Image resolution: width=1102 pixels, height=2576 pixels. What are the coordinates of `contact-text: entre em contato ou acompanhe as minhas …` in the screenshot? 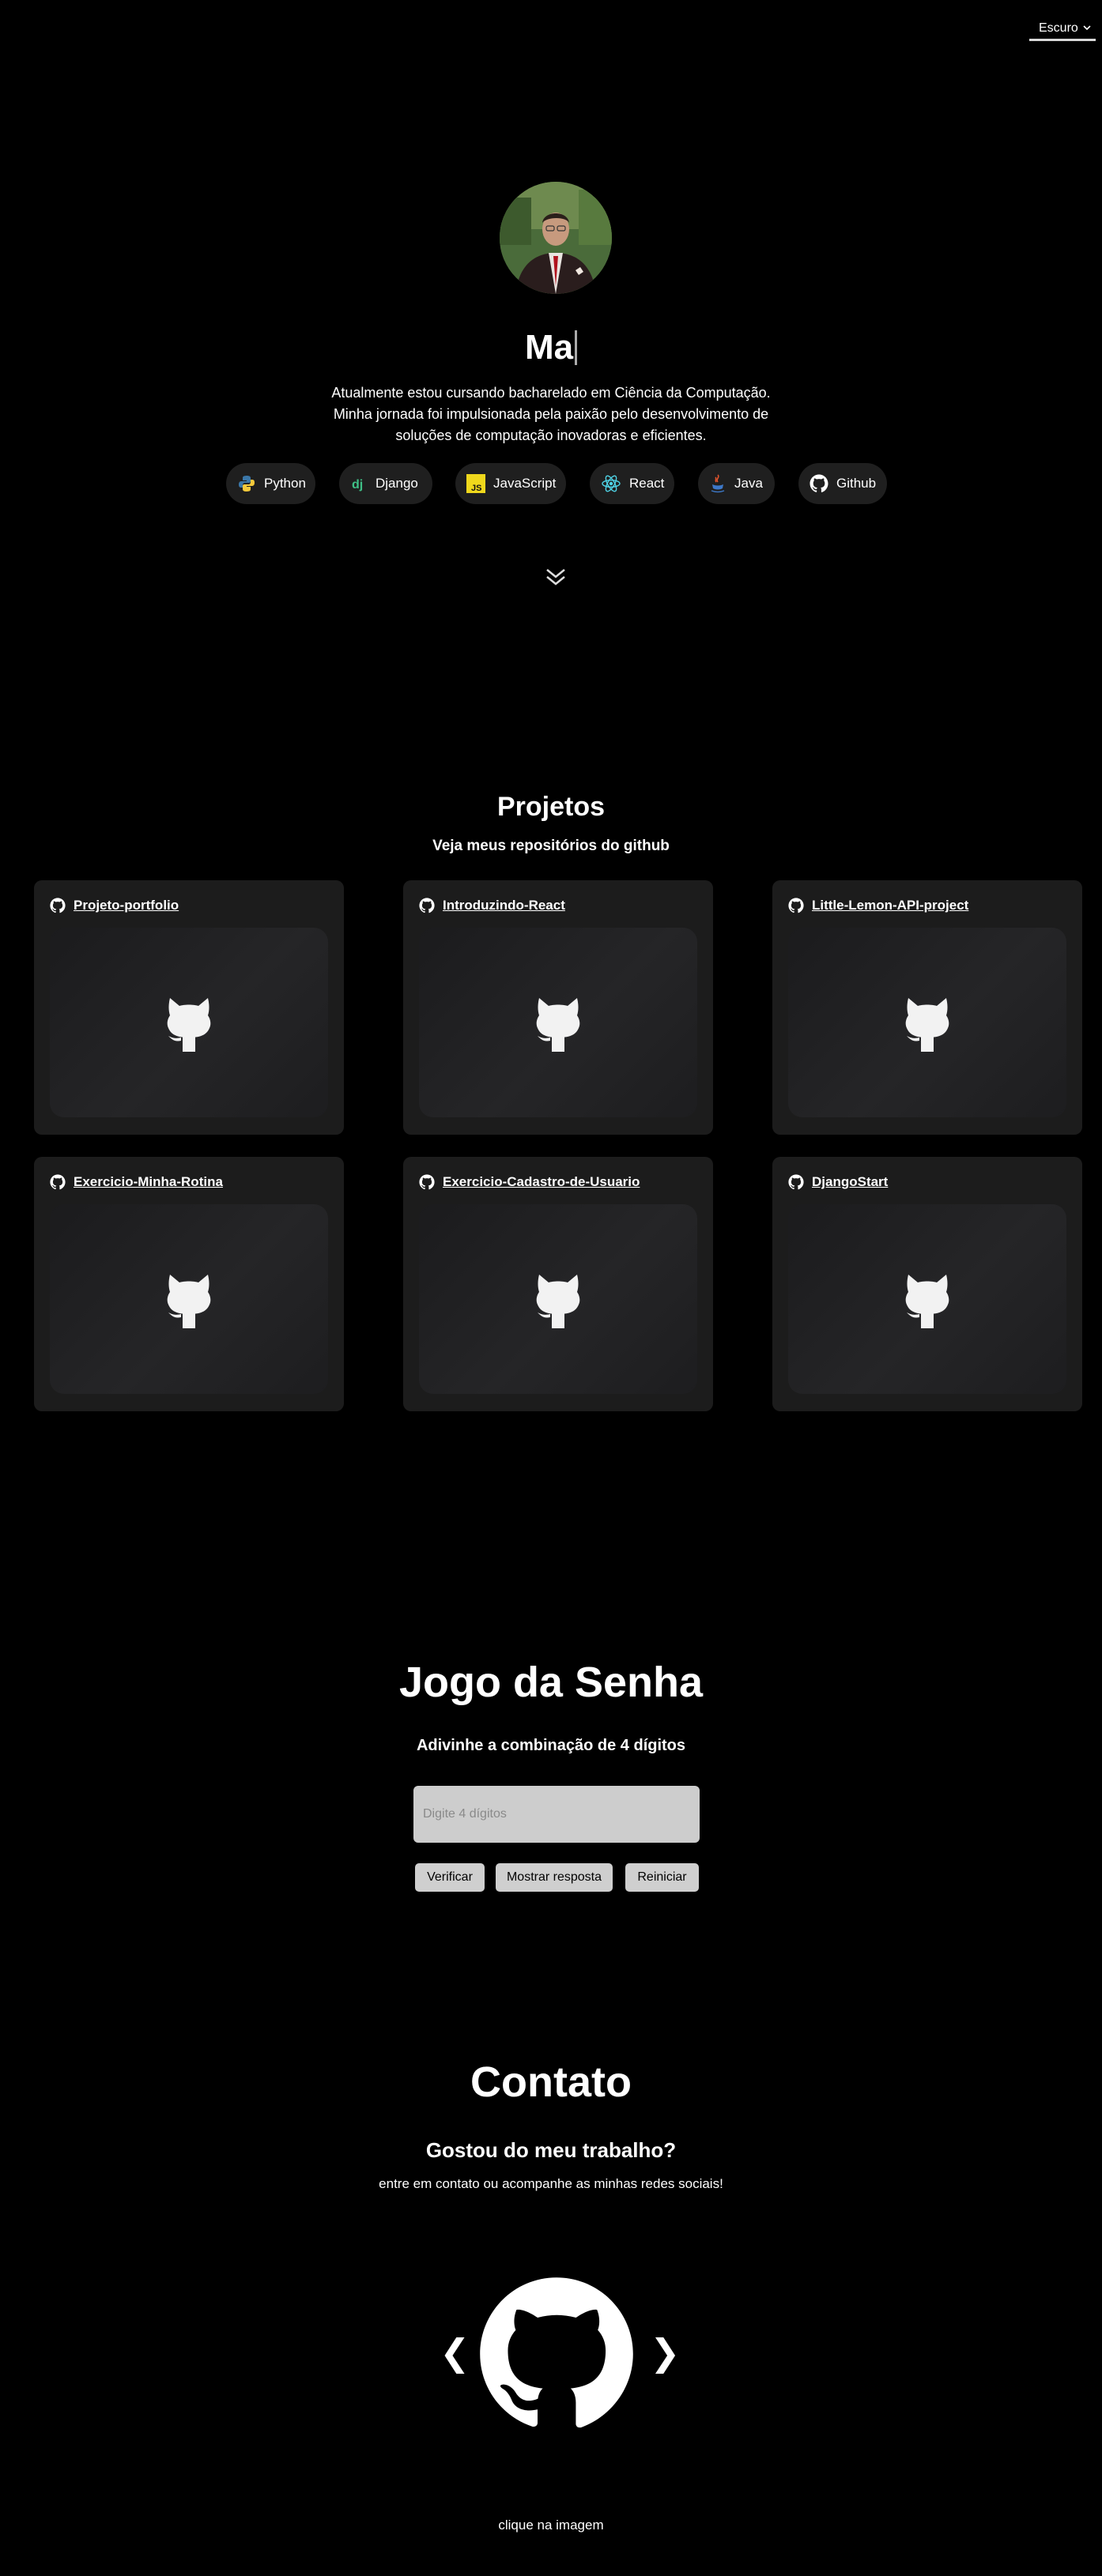 It's located at (551, 2183).